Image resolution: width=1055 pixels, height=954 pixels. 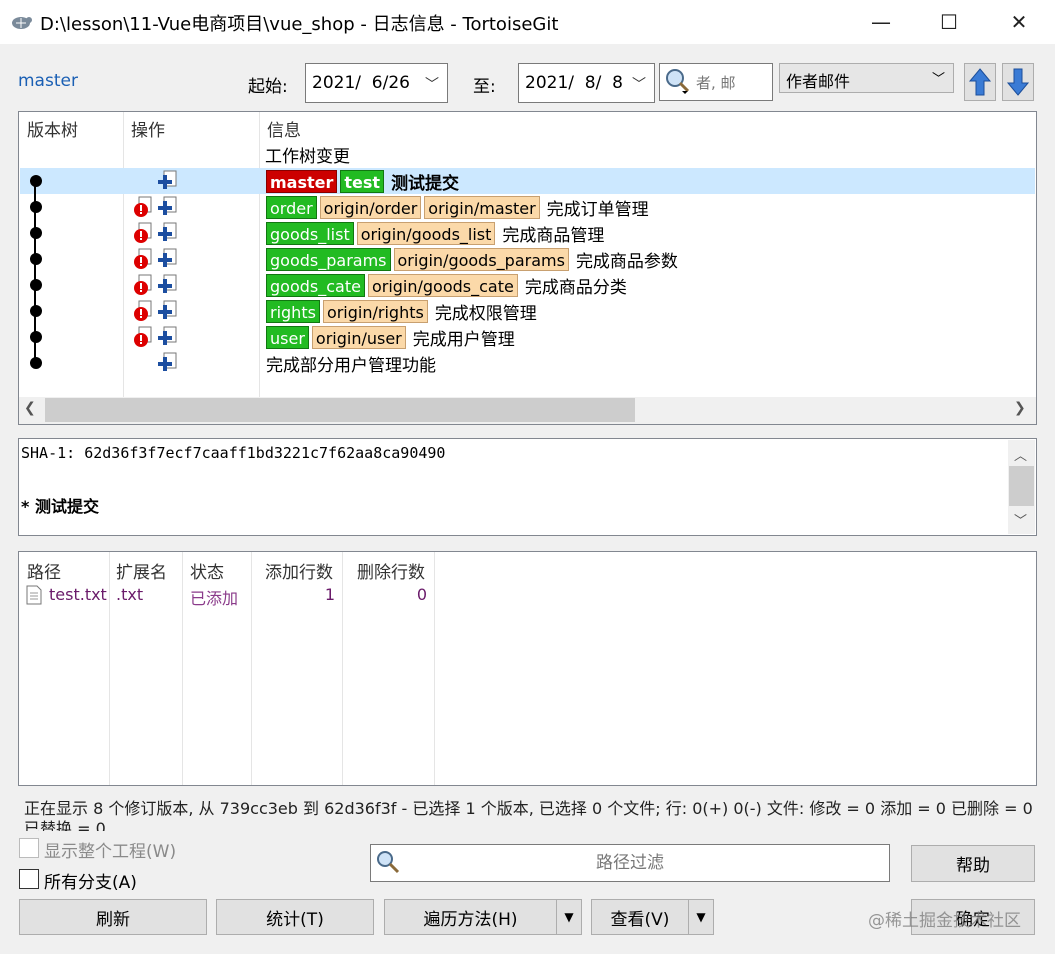 I want to click on column-header-extension: 扩展名, so click(x=141, y=570).